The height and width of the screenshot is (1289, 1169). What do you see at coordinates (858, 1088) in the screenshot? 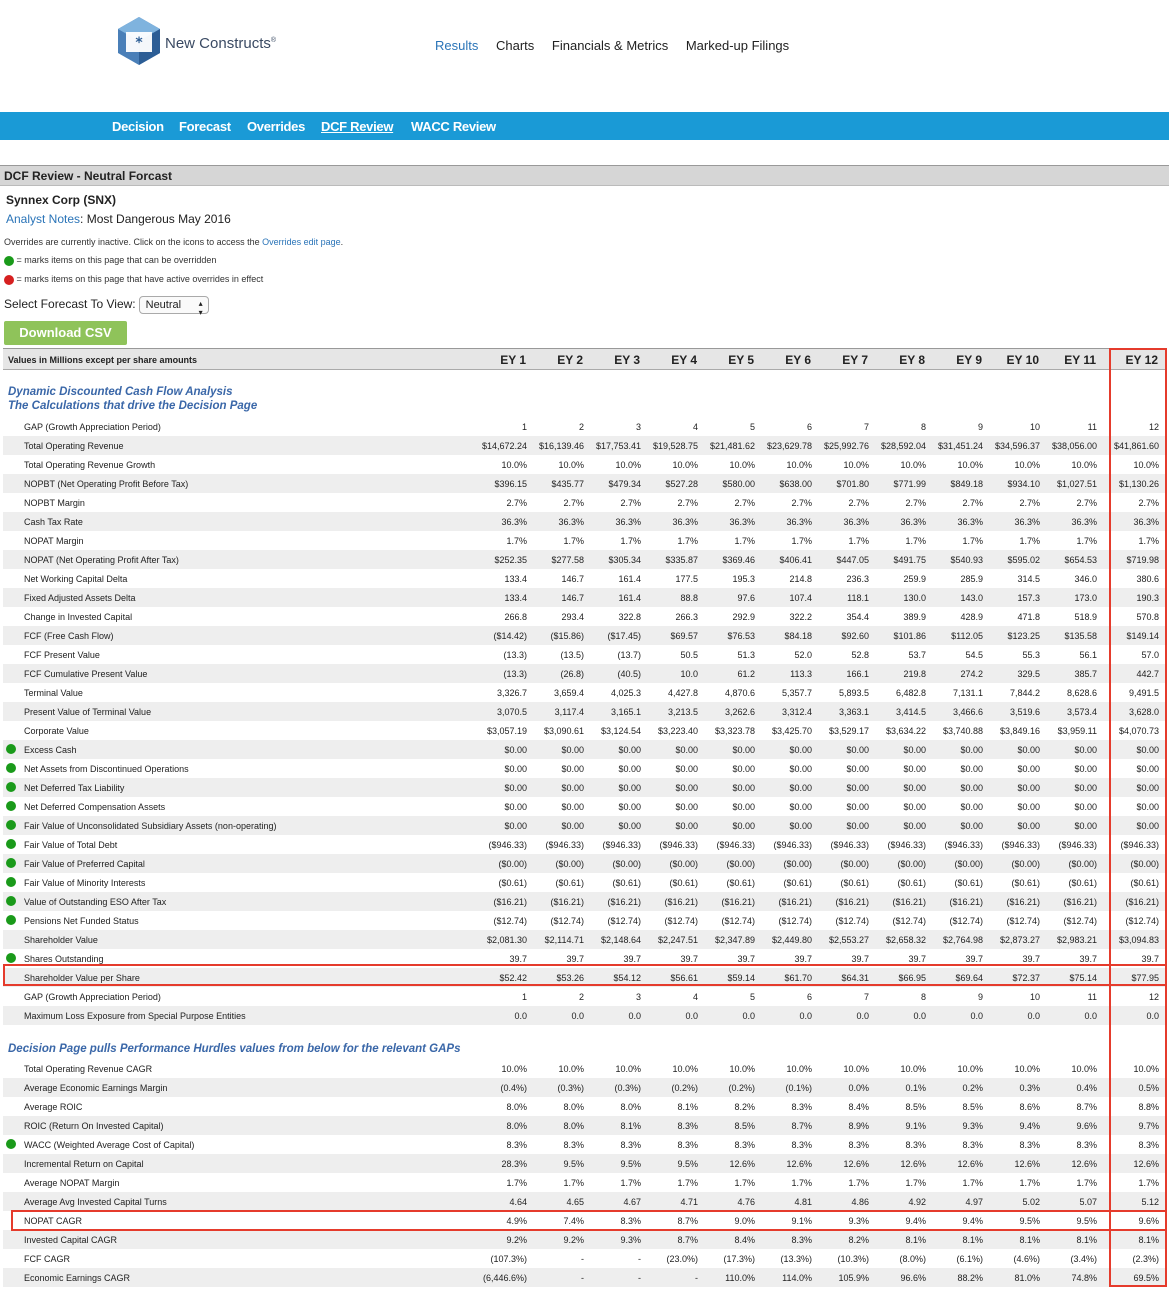
I see `cell-value: 0.0%` at bounding box center [858, 1088].